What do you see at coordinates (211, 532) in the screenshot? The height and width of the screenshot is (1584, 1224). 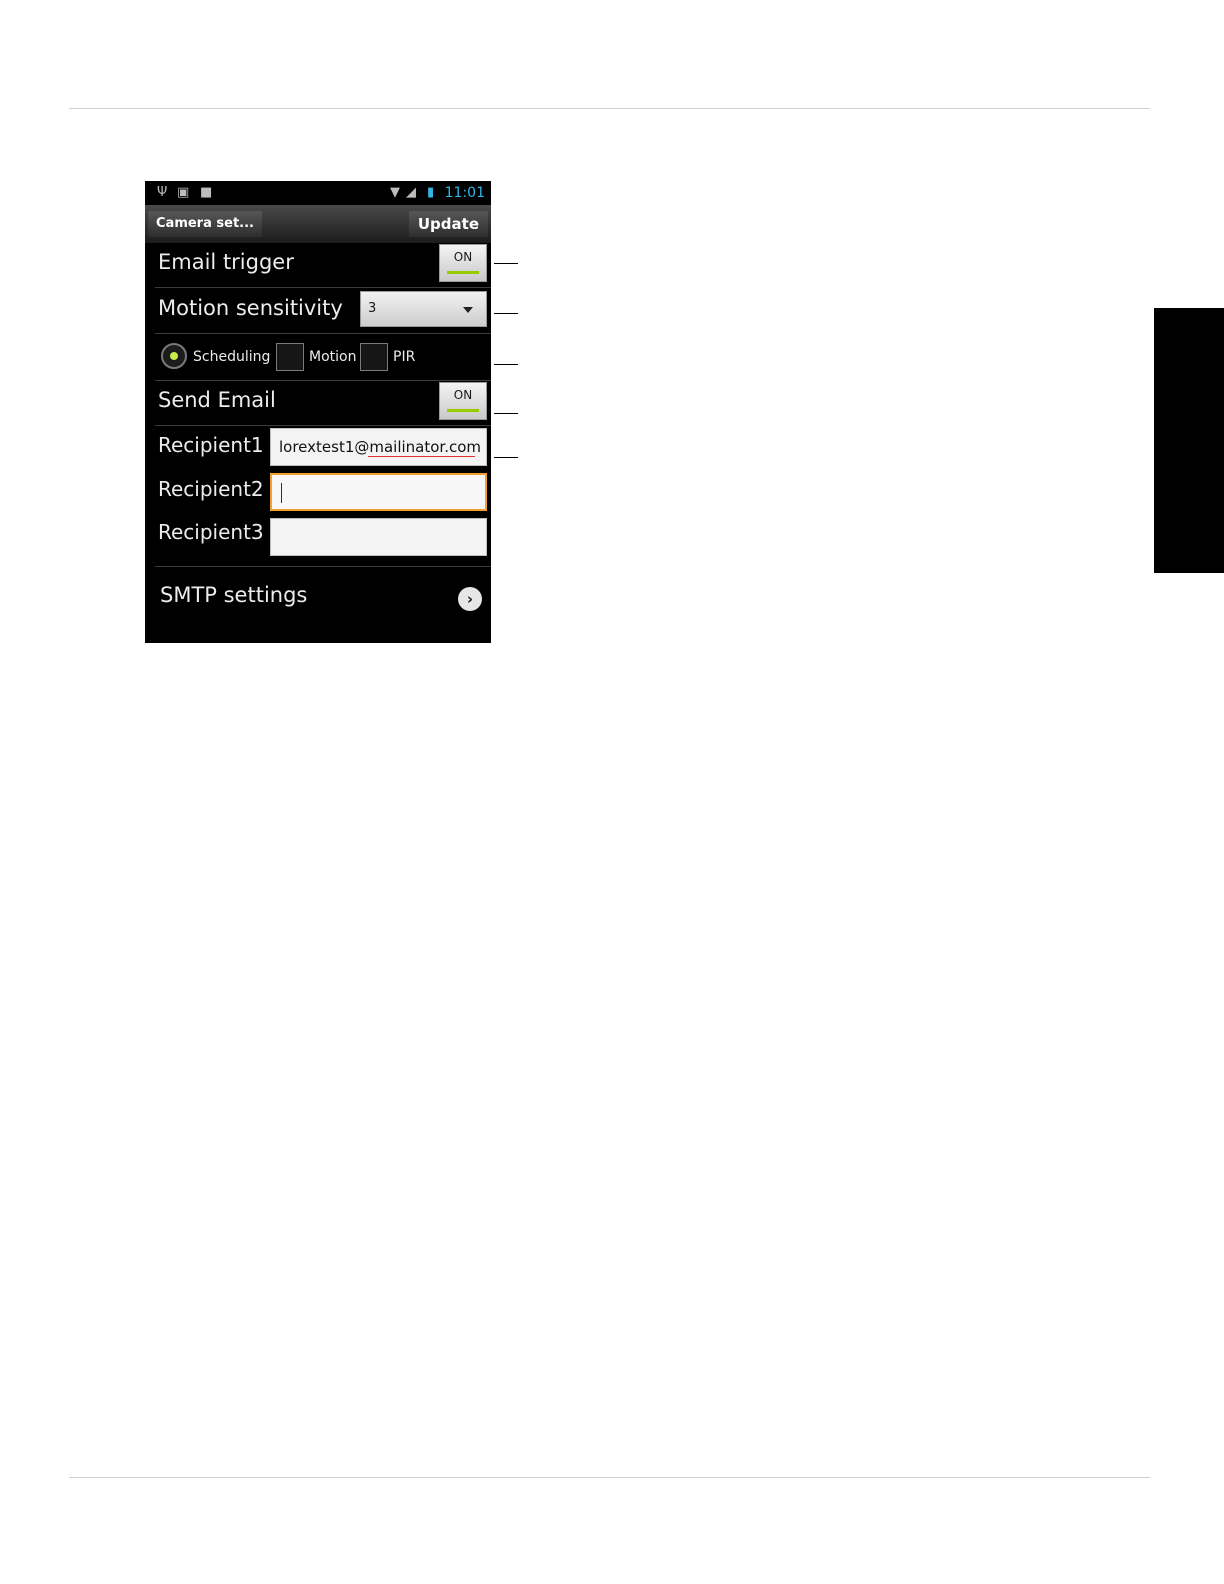 I see `recipient3-label: Recipient3` at bounding box center [211, 532].